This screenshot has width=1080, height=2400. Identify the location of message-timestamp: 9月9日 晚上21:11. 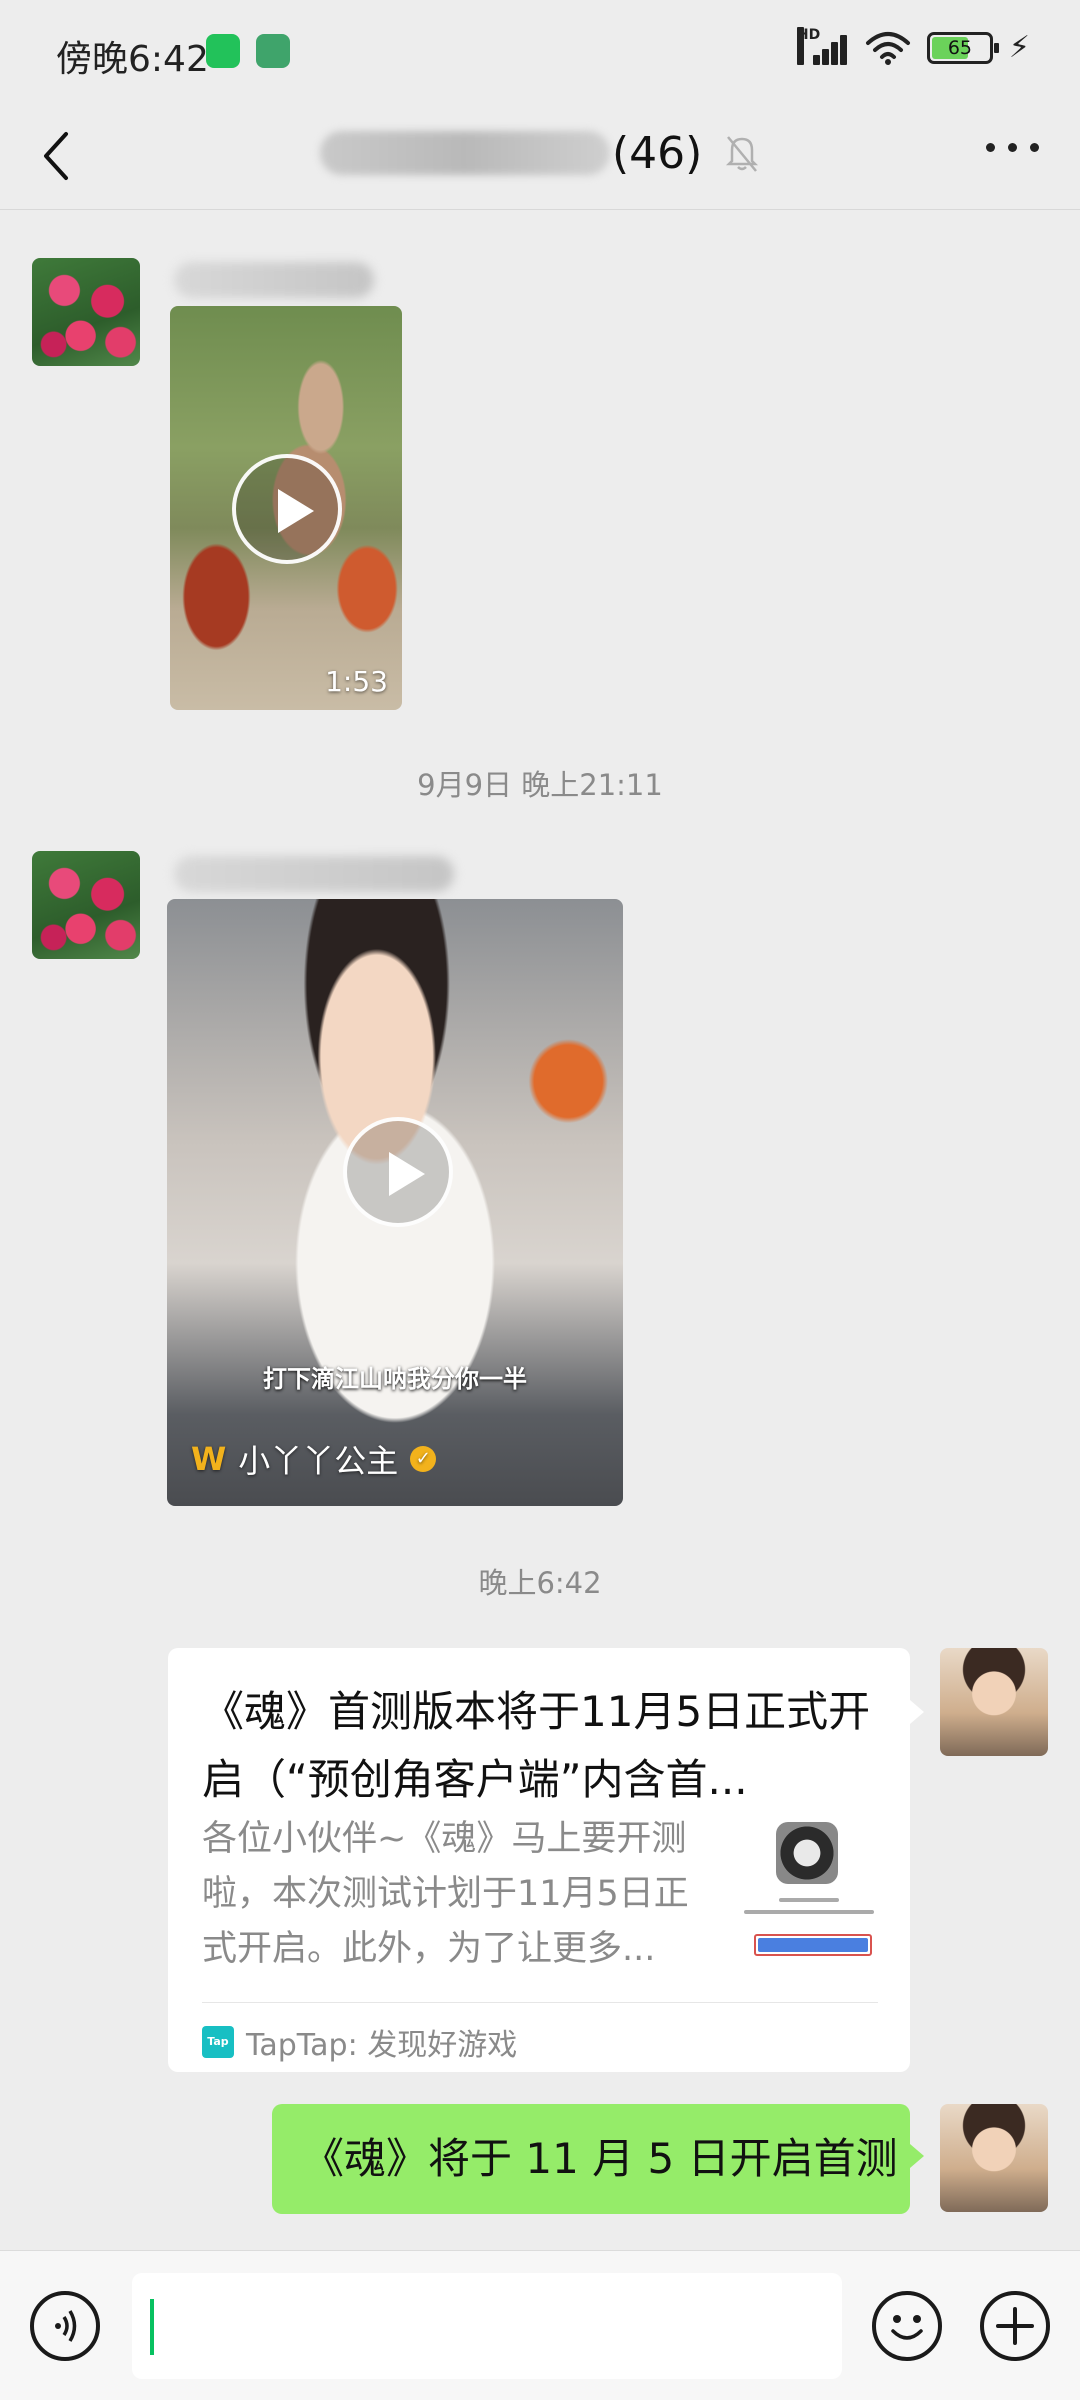
(540, 785).